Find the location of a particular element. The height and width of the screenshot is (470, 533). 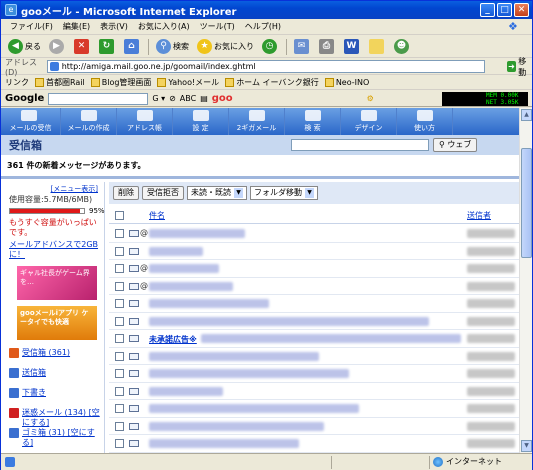

messenger-button: ☻ is located at coordinates (402, 47).